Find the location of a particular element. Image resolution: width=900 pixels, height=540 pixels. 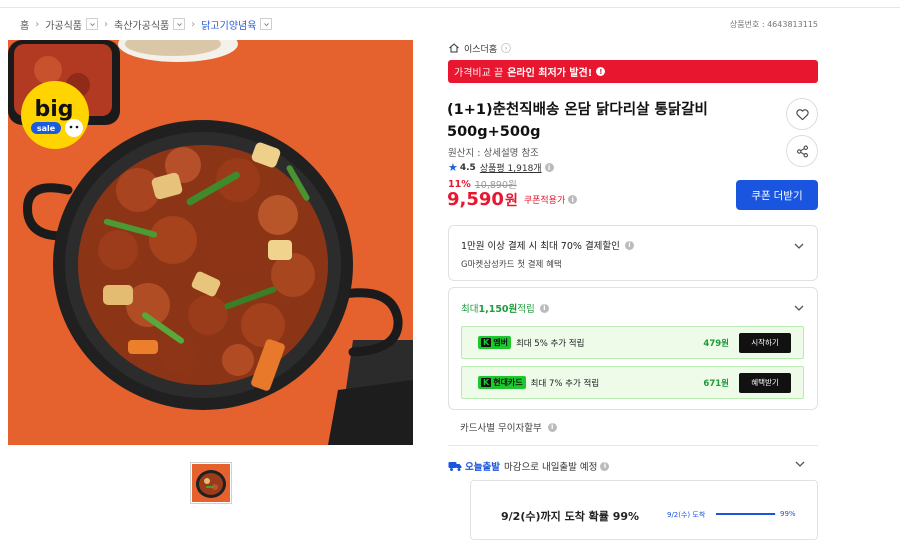

points-title: 최대 1,150원 적립 i is located at coordinates (505, 308).